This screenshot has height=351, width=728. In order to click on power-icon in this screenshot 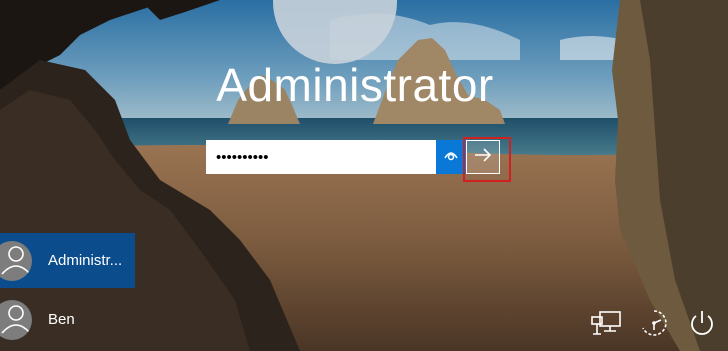, I will do `click(702, 325)`.